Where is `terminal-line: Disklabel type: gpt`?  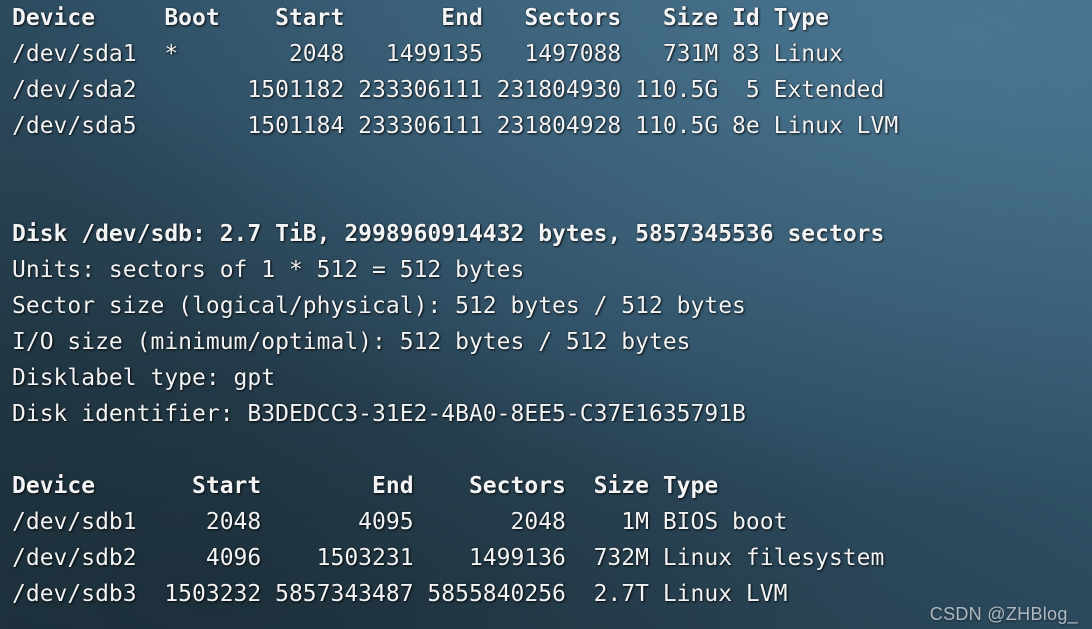
terminal-line: Disklabel type: gpt is located at coordinates (144, 378).